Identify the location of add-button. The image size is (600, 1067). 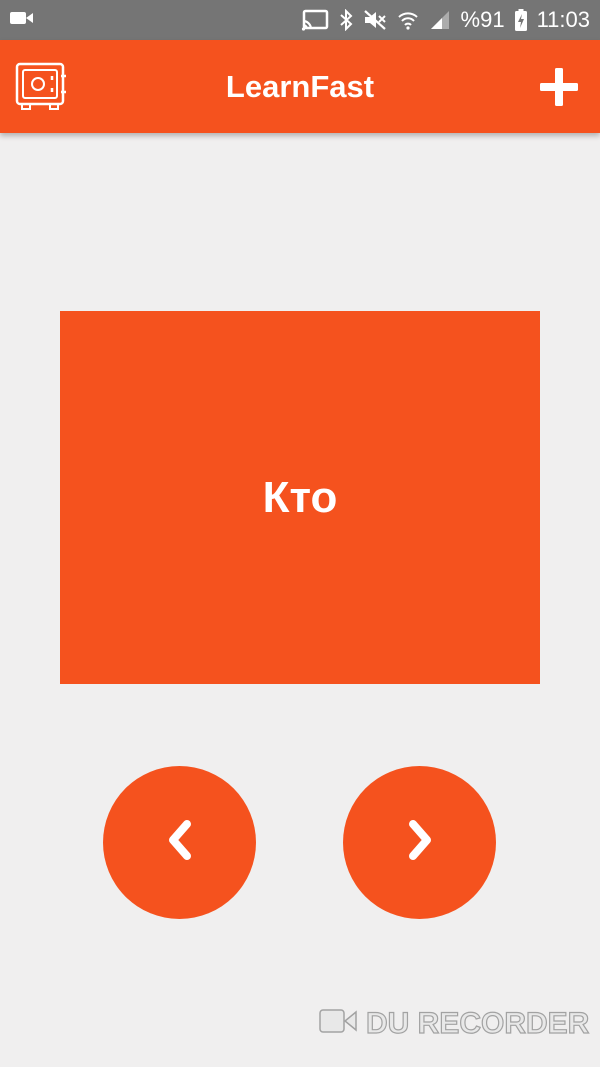
(559, 87).